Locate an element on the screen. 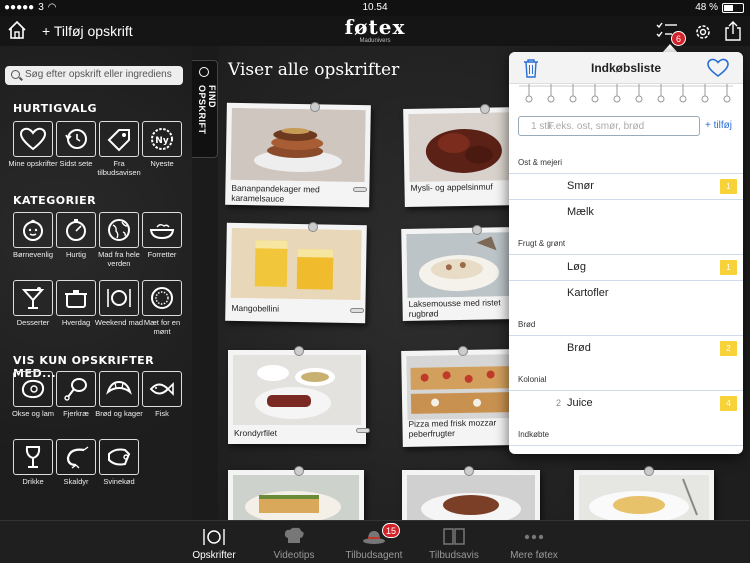  note-badge: 4 is located at coordinates (728, 403).